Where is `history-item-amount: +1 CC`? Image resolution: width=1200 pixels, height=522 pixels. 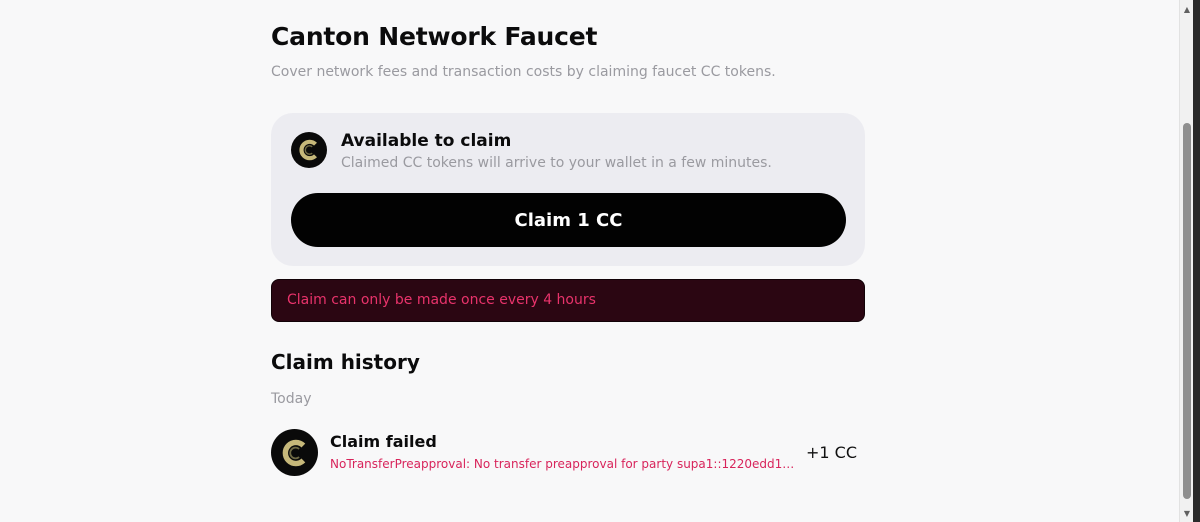 history-item-amount: +1 CC is located at coordinates (831, 452).